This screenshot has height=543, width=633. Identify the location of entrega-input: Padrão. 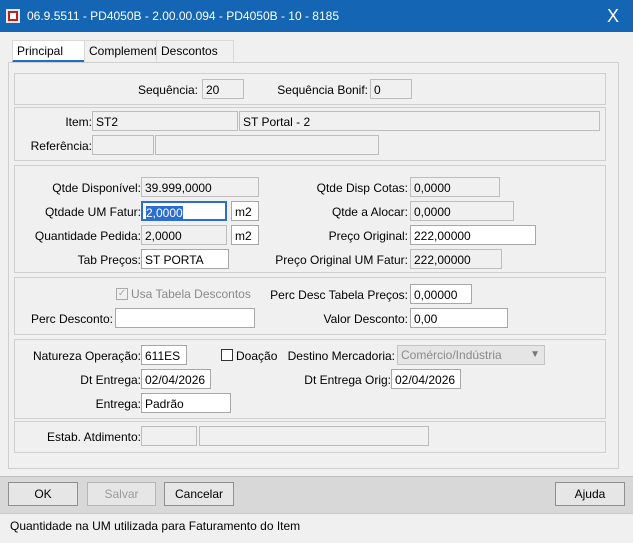
(186, 403).